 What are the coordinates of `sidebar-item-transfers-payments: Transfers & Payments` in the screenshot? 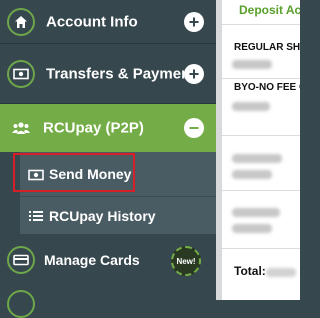 It's located at (108, 74).